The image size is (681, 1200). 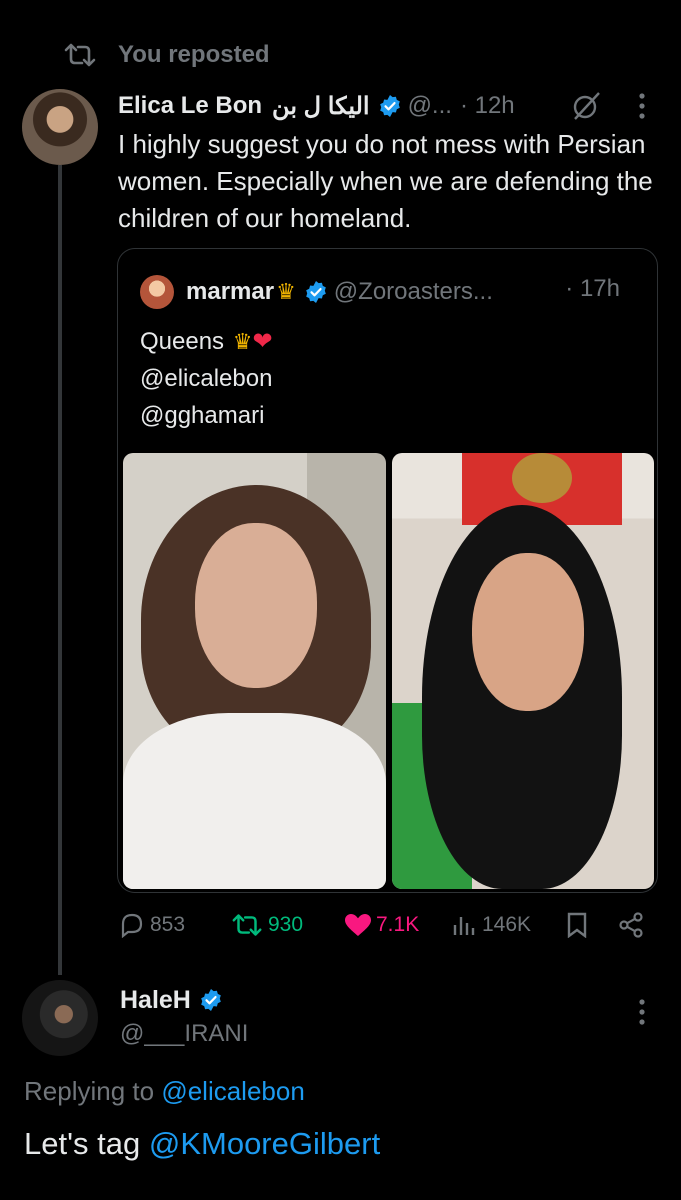 I want to click on replying-to-prefix: Replying to, so click(x=89, y=1091).